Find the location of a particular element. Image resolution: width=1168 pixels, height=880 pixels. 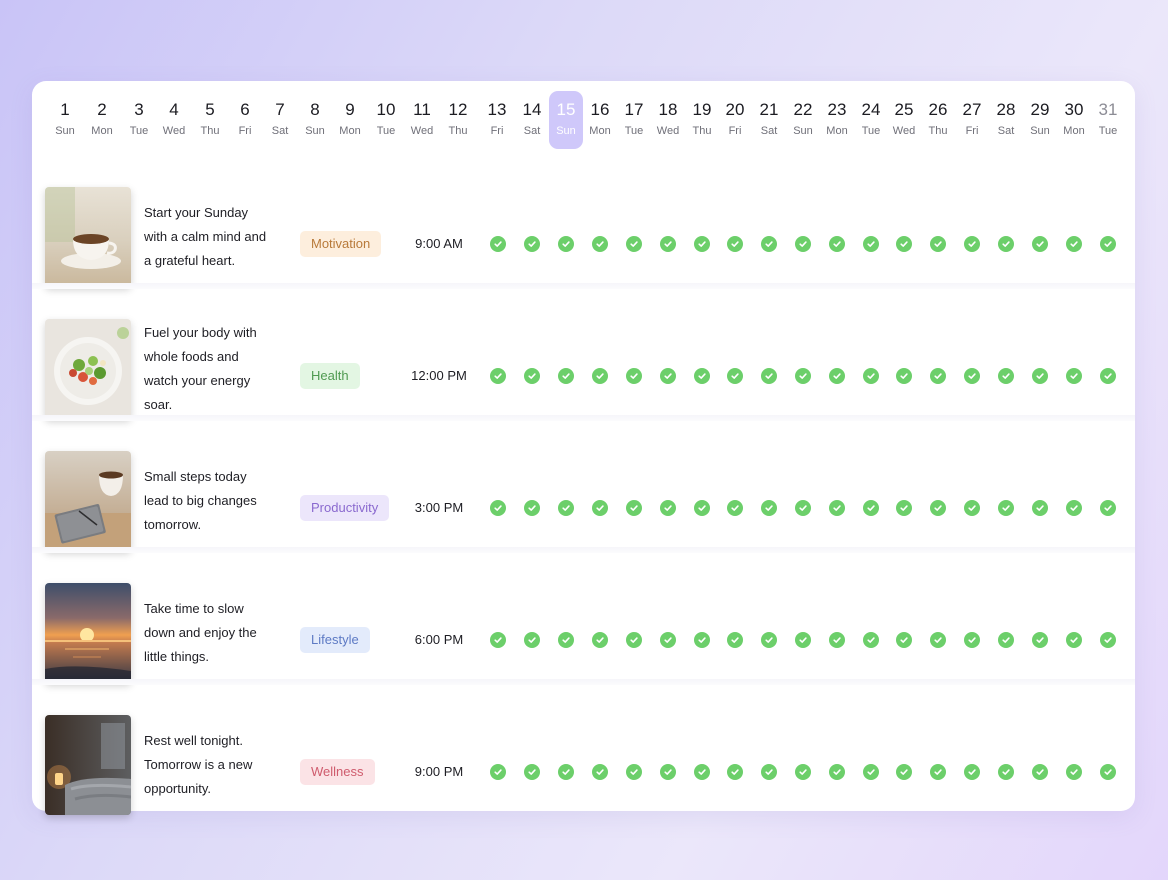

calendar-day-20: 20 Fri is located at coordinates (735, 120).